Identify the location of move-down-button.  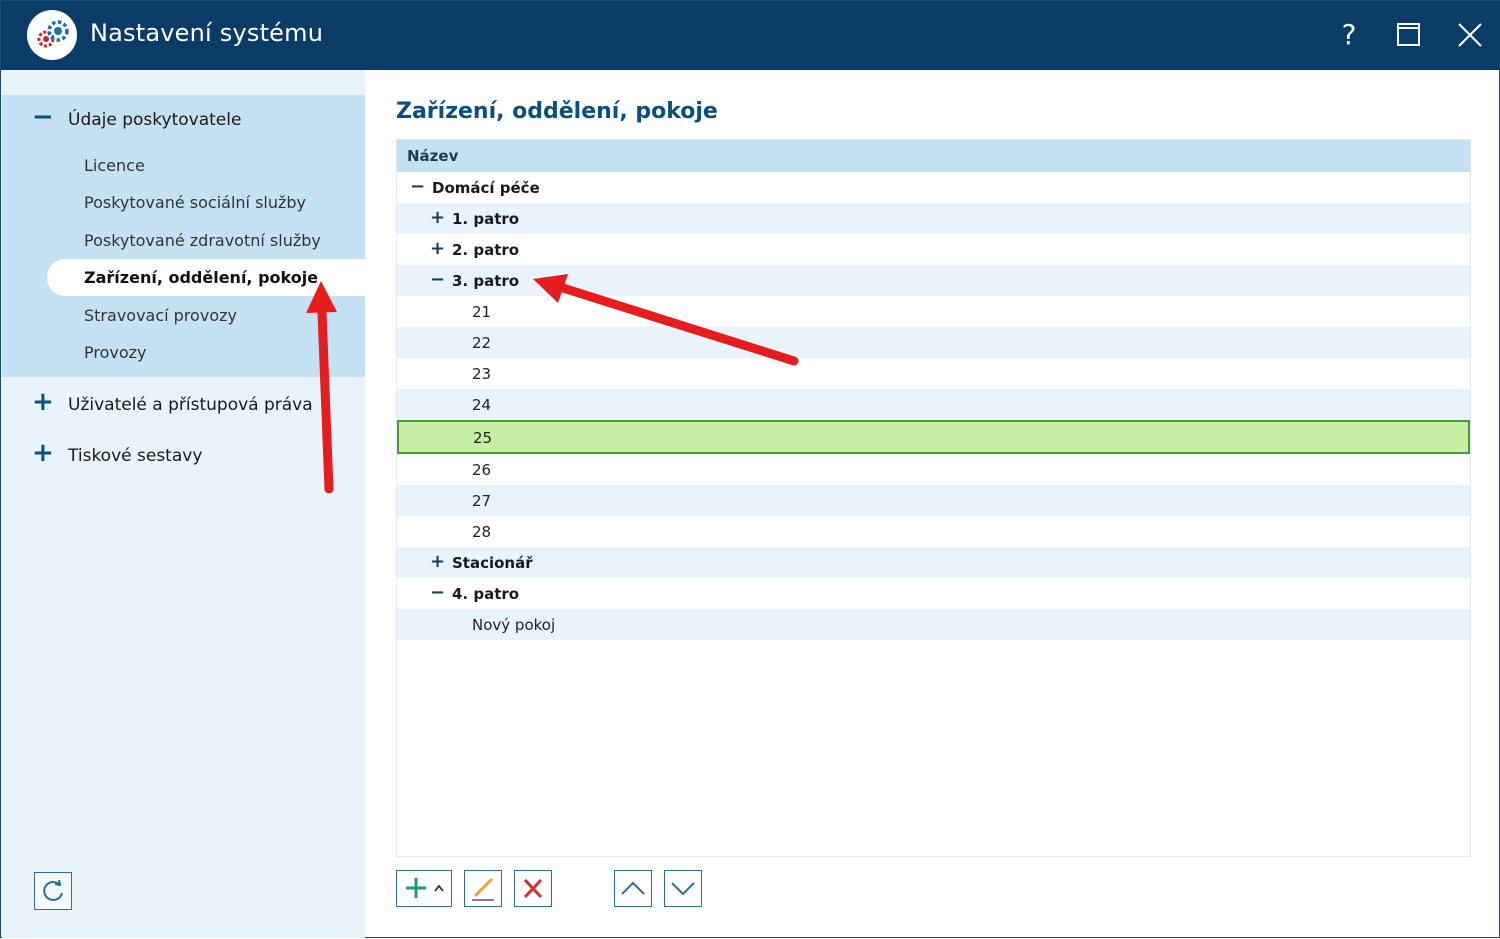
(683, 888).